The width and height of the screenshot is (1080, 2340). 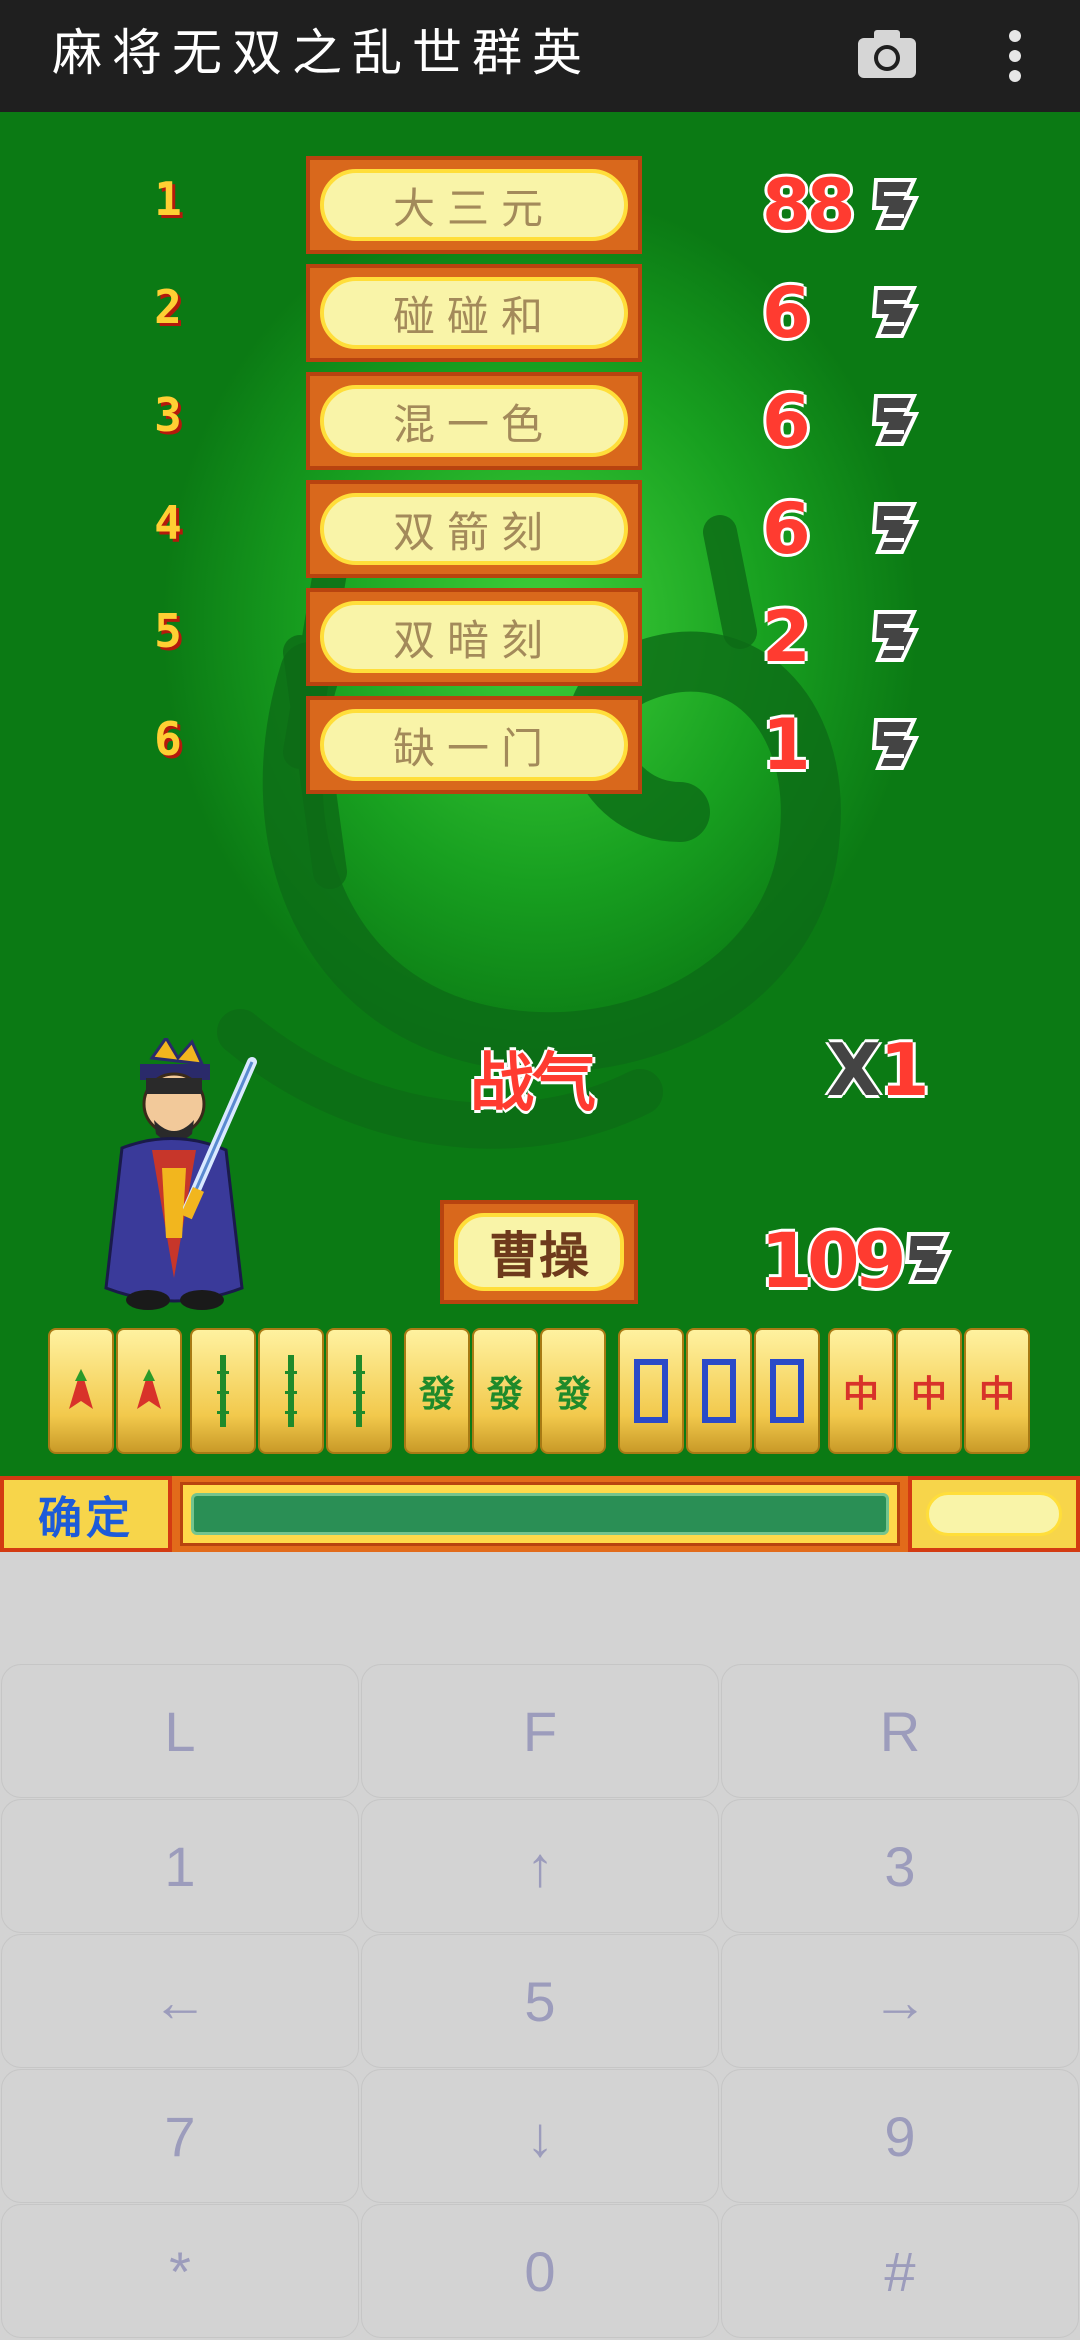 What do you see at coordinates (539, 1255) in the screenshot?
I see `player-name: 曹操` at bounding box center [539, 1255].